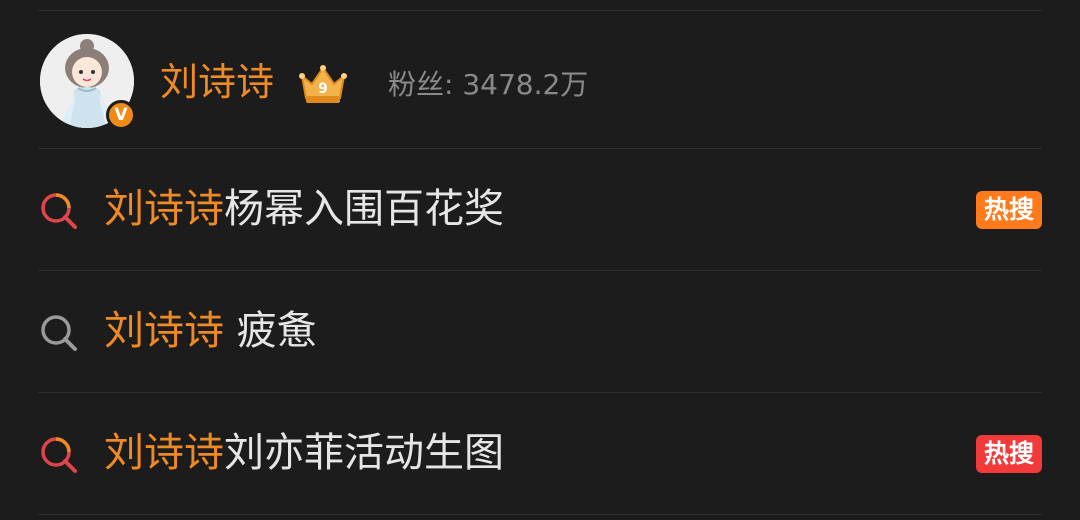 The width and height of the screenshot is (1080, 520). Describe the element at coordinates (217, 82) in the screenshot. I see `user-name: 刘诗诗` at that location.